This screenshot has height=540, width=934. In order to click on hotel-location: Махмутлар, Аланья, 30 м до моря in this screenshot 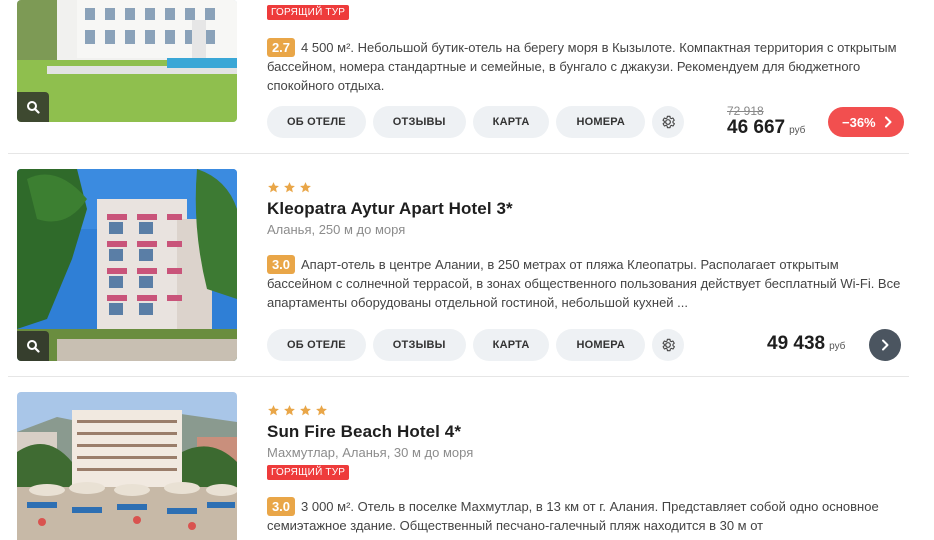, I will do `click(370, 452)`.